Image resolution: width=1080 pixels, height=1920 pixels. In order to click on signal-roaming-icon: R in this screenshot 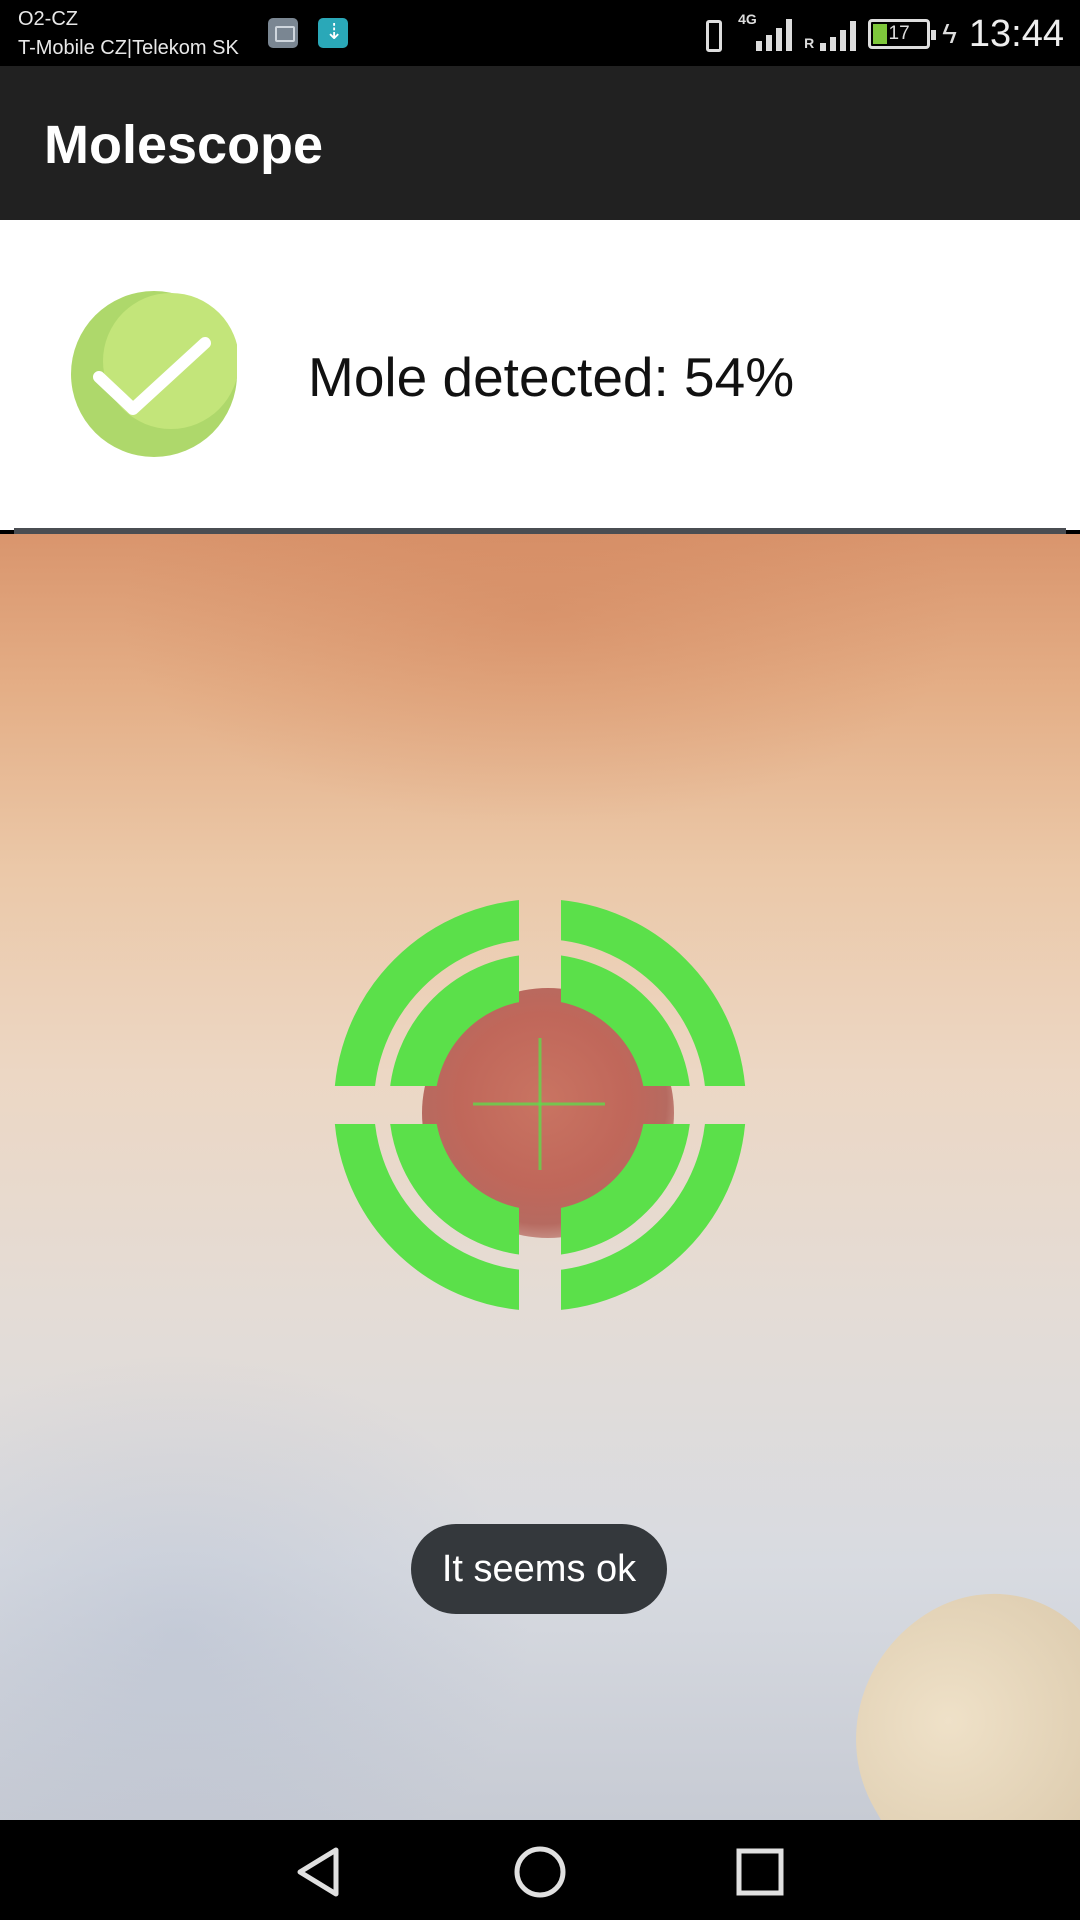, I will do `click(830, 34)`.